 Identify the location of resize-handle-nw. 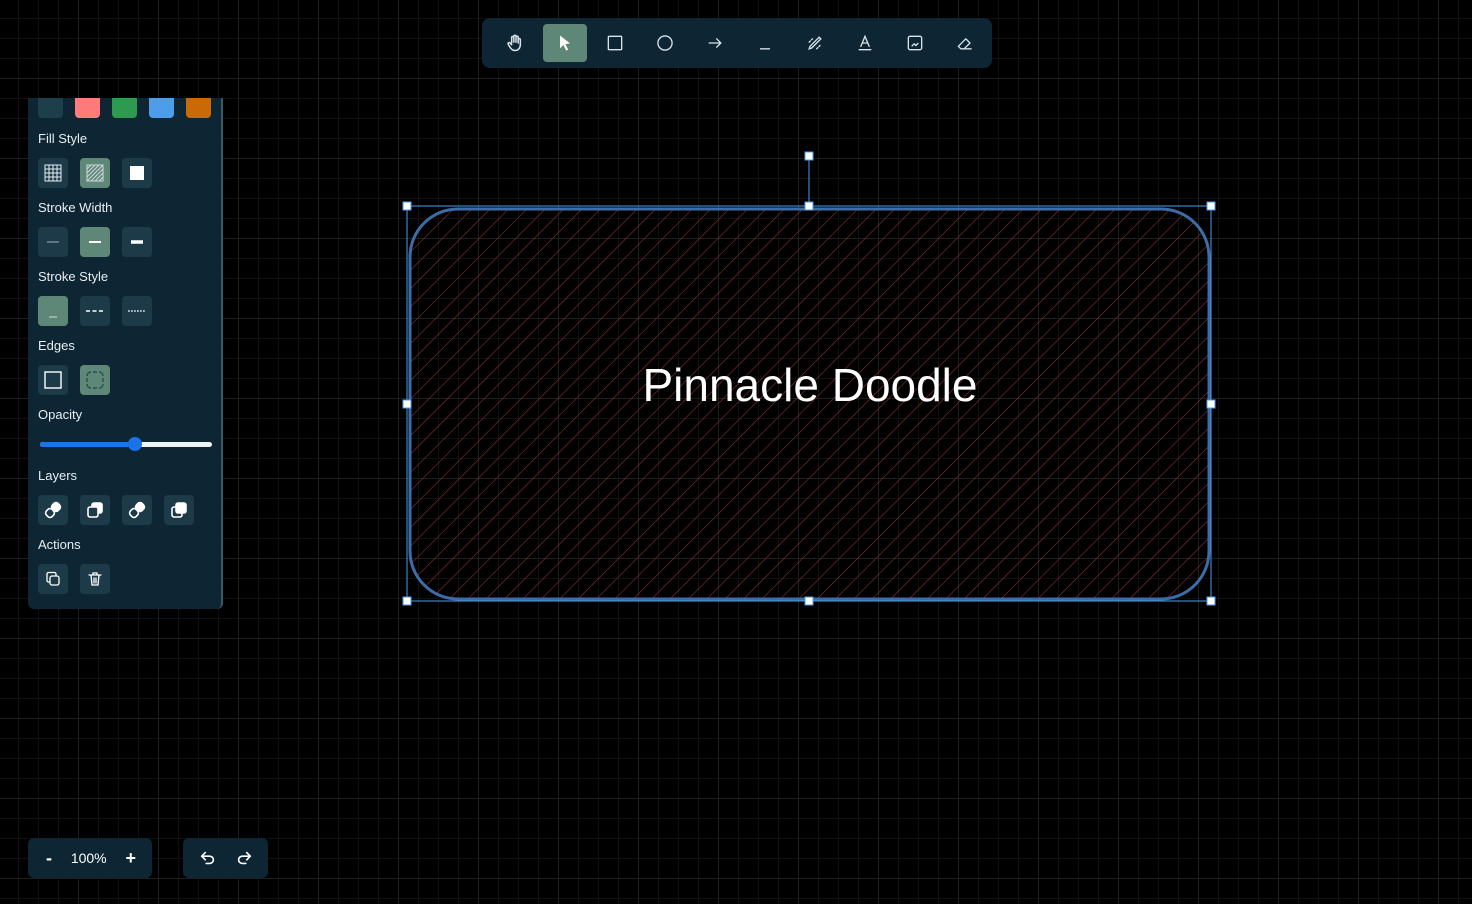
(407, 206).